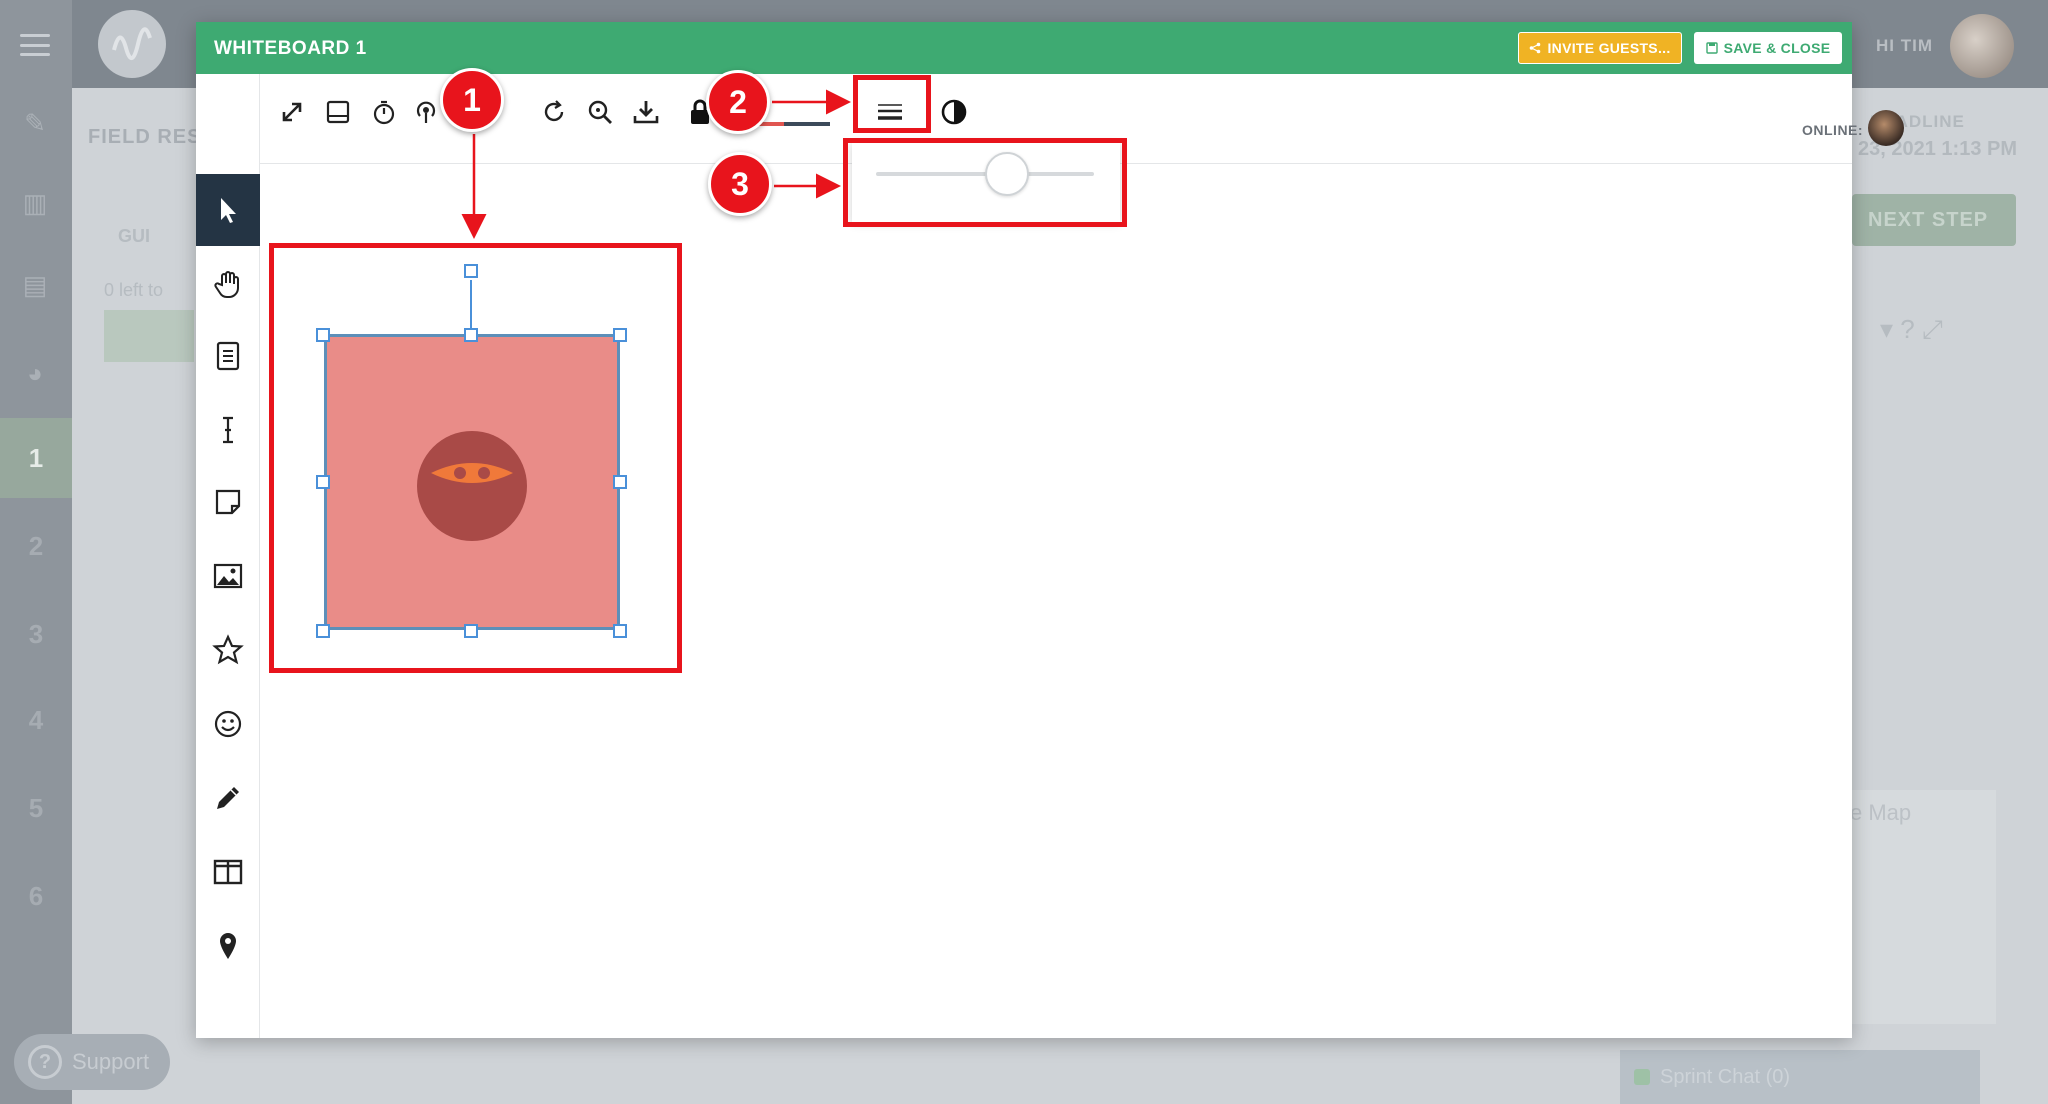  I want to click on highlight-box-image, so click(475, 458).